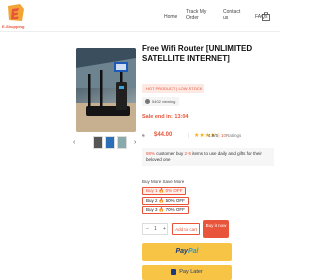 This screenshot has height=280, width=320. Describe the element at coordinates (164, 191) in the screenshot. I see `bundle-option-buy-1: Buy 1 🔥 0% OFF` at that location.